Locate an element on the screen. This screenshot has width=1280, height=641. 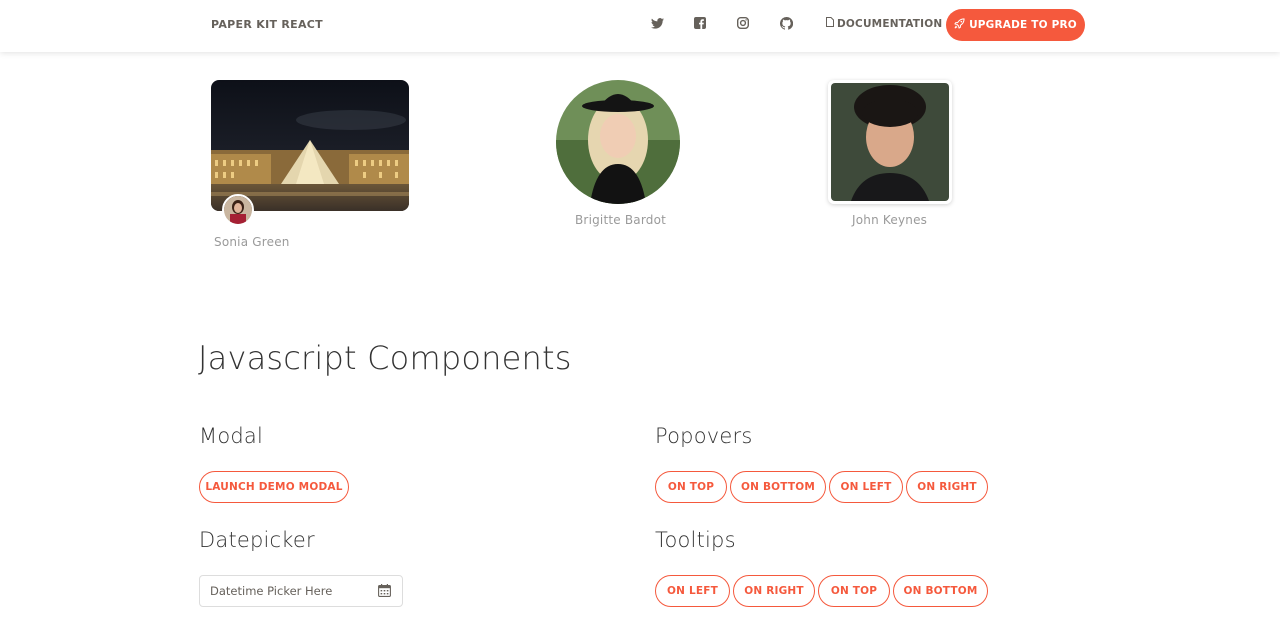
modal-heading: Modal is located at coordinates (231, 436).